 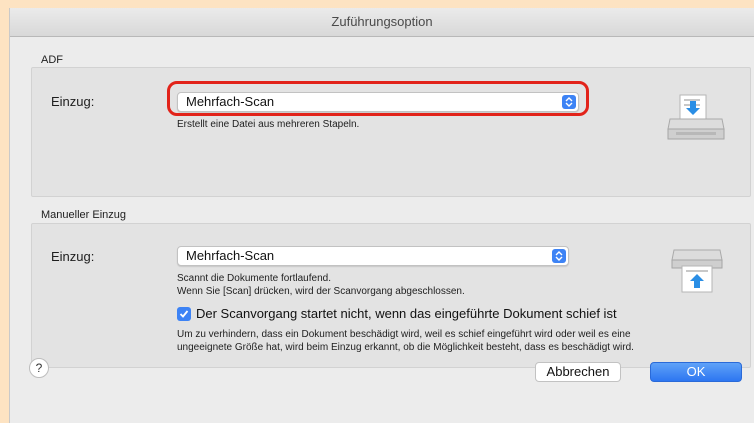 What do you see at coordinates (696, 120) in the screenshot?
I see `scanner-adf-icon` at bounding box center [696, 120].